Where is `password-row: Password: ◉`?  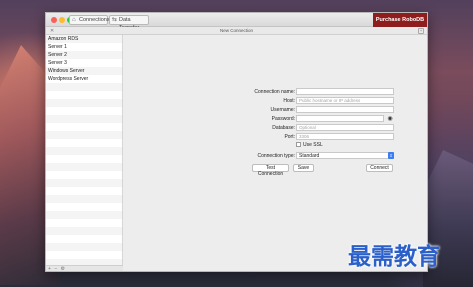 password-row: Password: ◉ is located at coordinates (275, 119).